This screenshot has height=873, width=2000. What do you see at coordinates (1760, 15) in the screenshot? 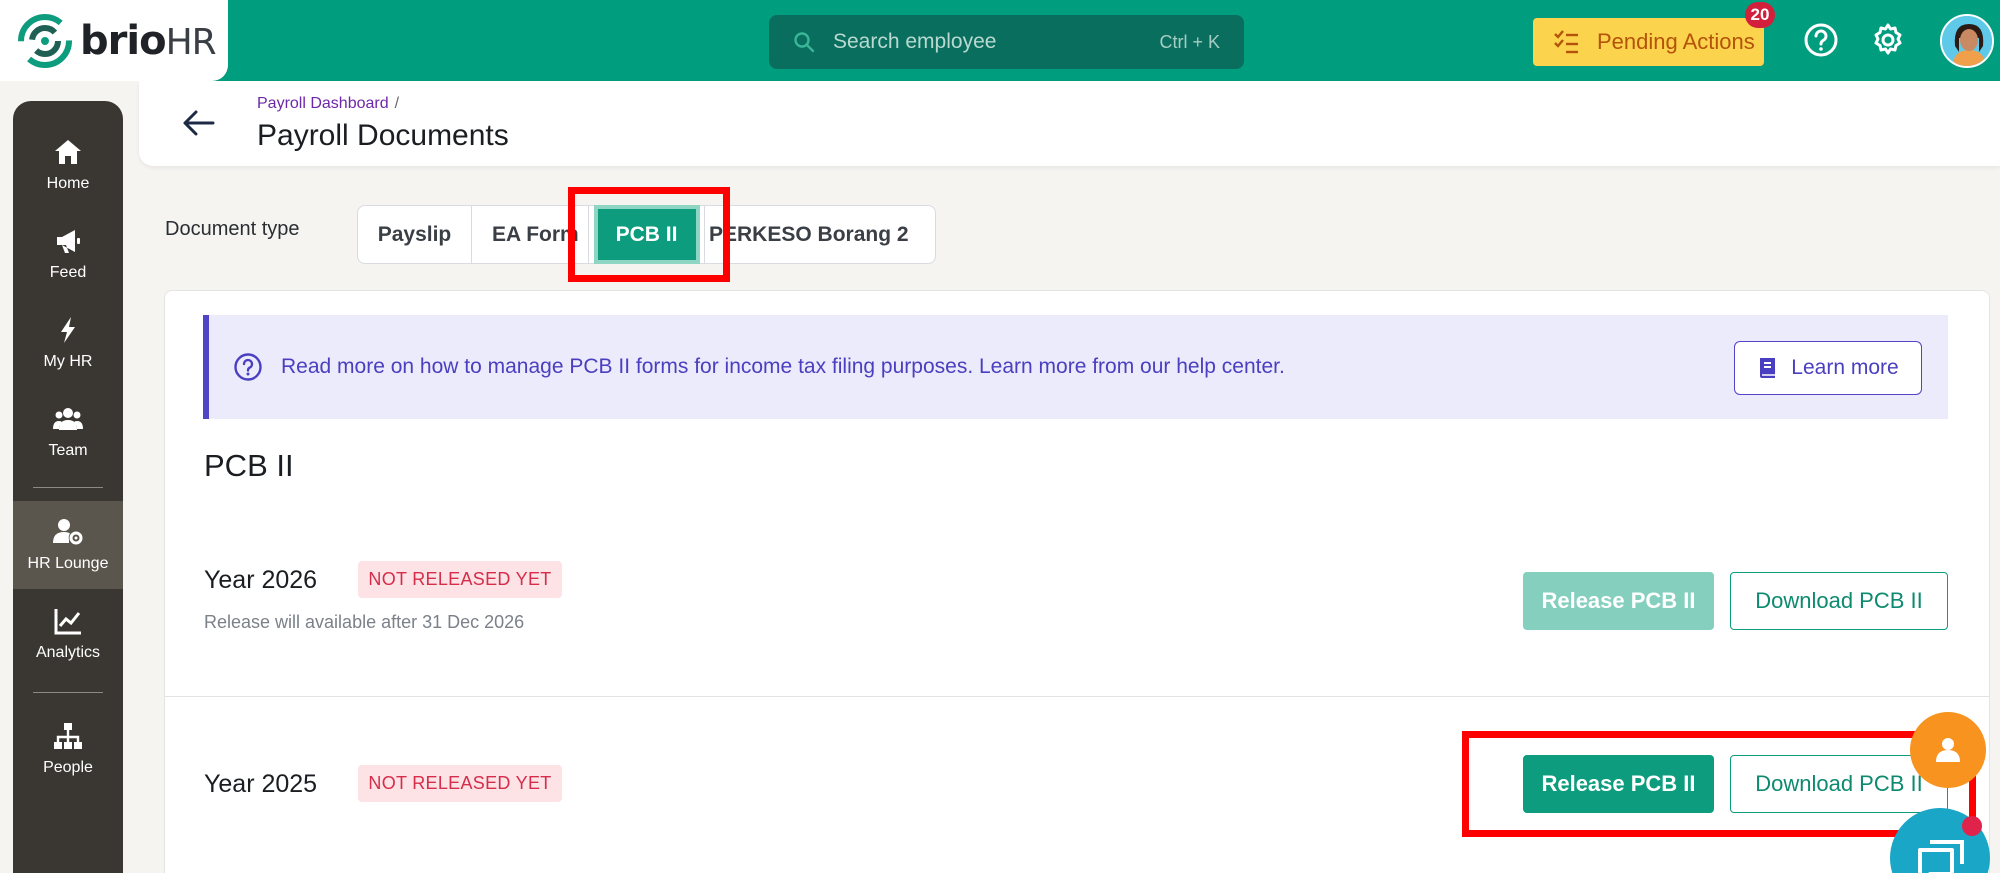
I see `pending-count-badge: 20` at bounding box center [1760, 15].